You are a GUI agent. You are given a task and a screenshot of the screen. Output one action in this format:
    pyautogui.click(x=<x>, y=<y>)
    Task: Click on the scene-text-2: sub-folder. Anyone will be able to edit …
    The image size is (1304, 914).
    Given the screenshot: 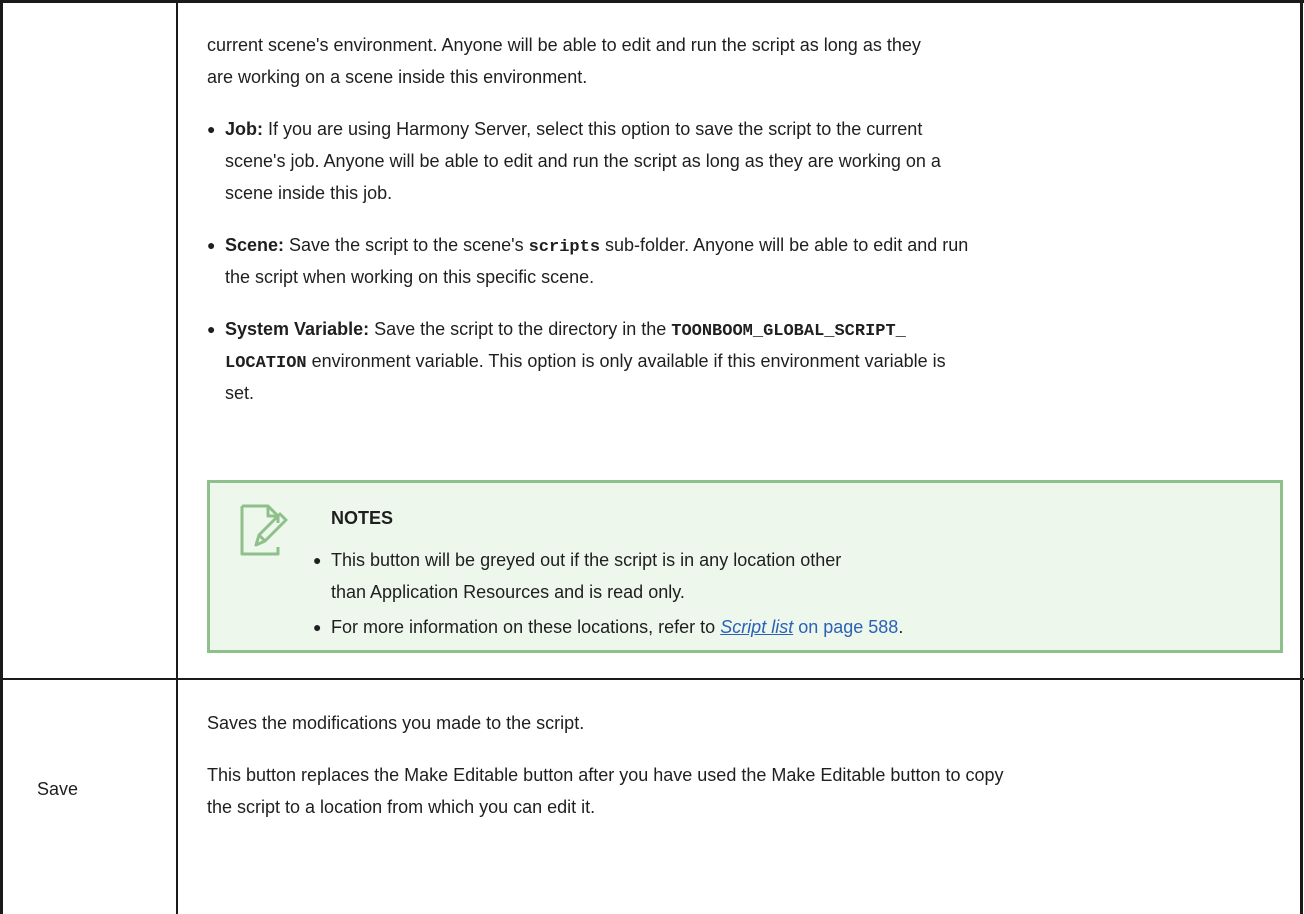 What is the action you would take?
    pyautogui.click(x=784, y=245)
    